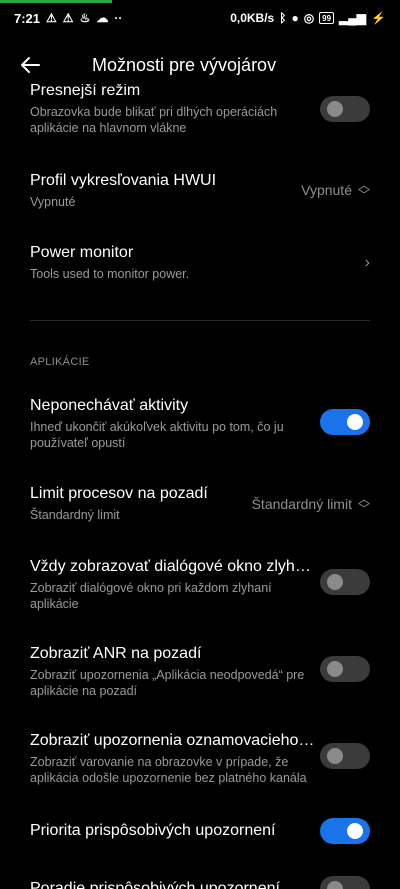 The width and height of the screenshot is (400, 889). What do you see at coordinates (153, 830) in the screenshot?
I see `setting-title: Priorita prispôsobivých upozornení` at bounding box center [153, 830].